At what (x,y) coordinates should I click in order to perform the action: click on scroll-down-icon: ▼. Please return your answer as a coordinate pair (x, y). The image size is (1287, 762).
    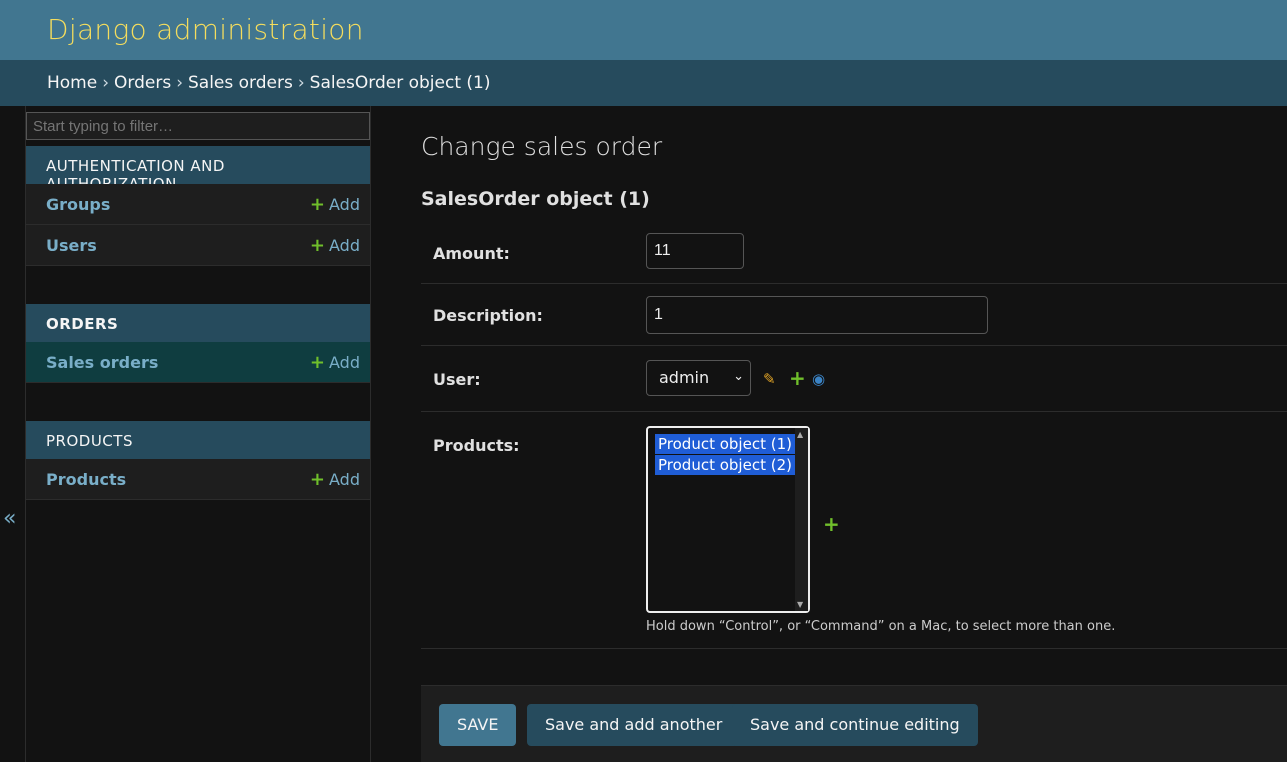
    Looking at the image, I should click on (800, 604).